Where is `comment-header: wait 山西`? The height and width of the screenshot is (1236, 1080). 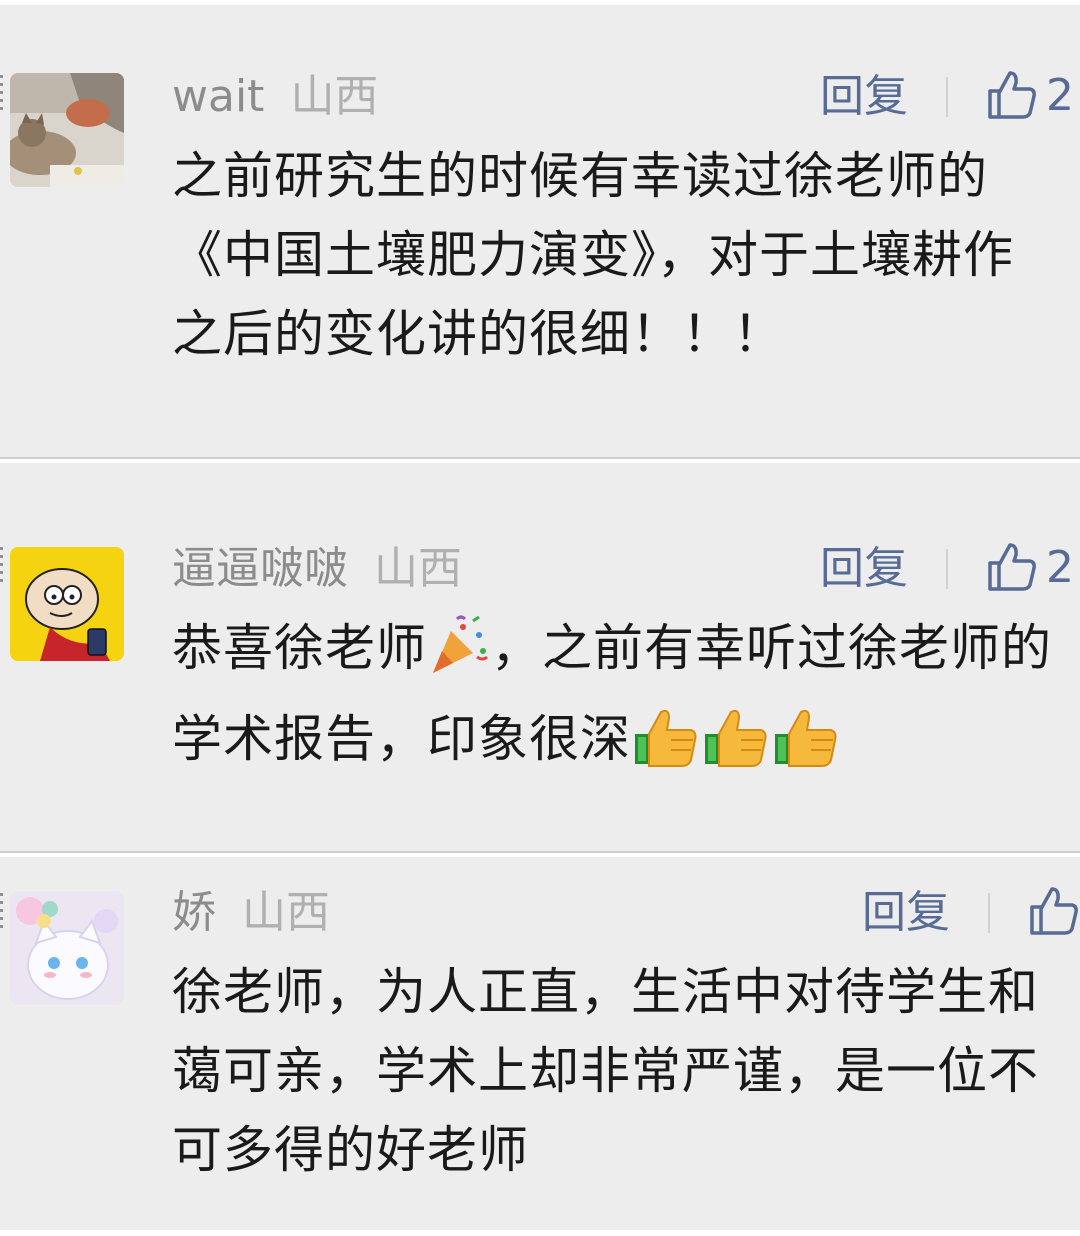 comment-header: wait 山西 is located at coordinates (275, 97).